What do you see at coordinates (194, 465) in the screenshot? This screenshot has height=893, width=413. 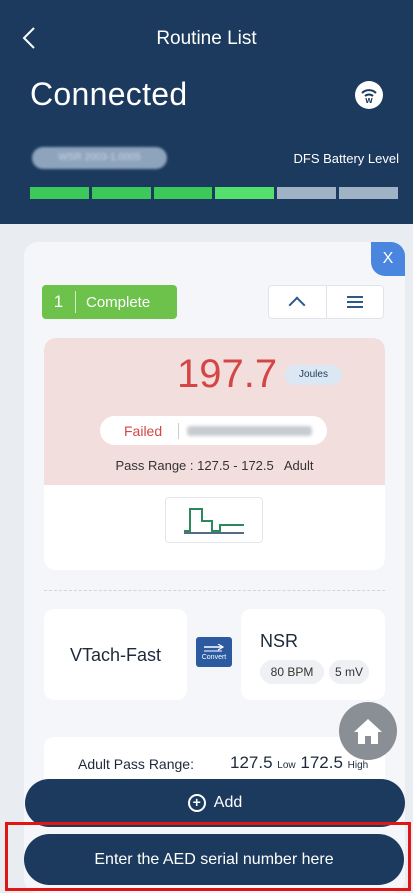 I see `pass-range-text: Pass Range : 127.5 - 172.5` at bounding box center [194, 465].